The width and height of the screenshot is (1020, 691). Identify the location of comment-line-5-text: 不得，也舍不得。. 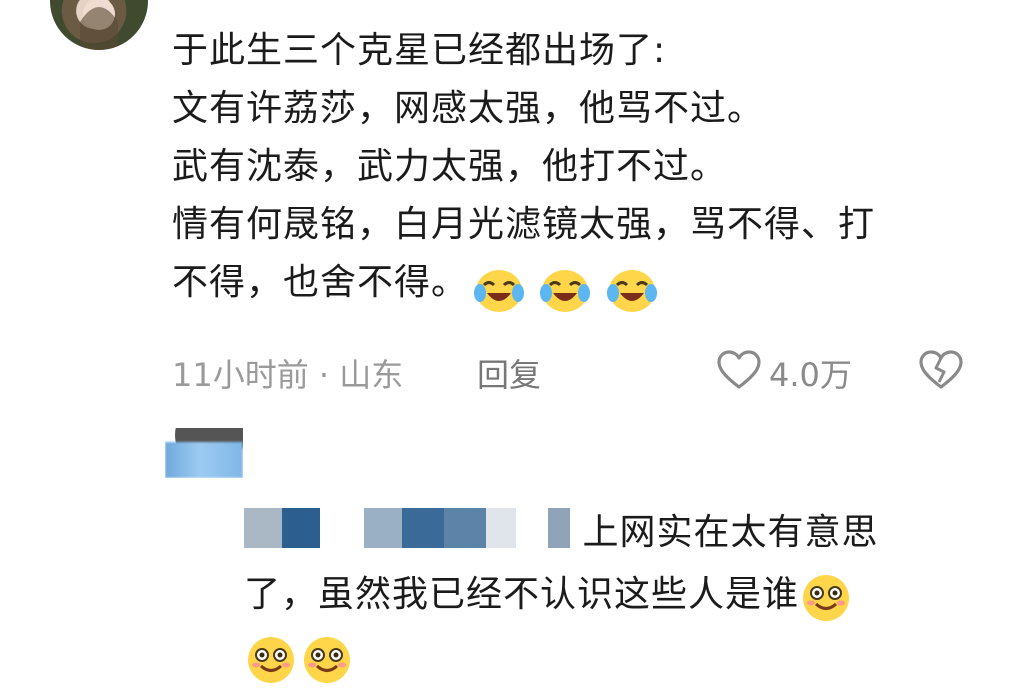
(320, 282).